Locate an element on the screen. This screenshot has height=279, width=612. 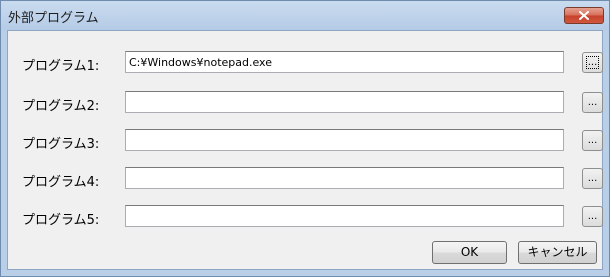
program-4-label: プログラム4: is located at coordinates (61, 182).